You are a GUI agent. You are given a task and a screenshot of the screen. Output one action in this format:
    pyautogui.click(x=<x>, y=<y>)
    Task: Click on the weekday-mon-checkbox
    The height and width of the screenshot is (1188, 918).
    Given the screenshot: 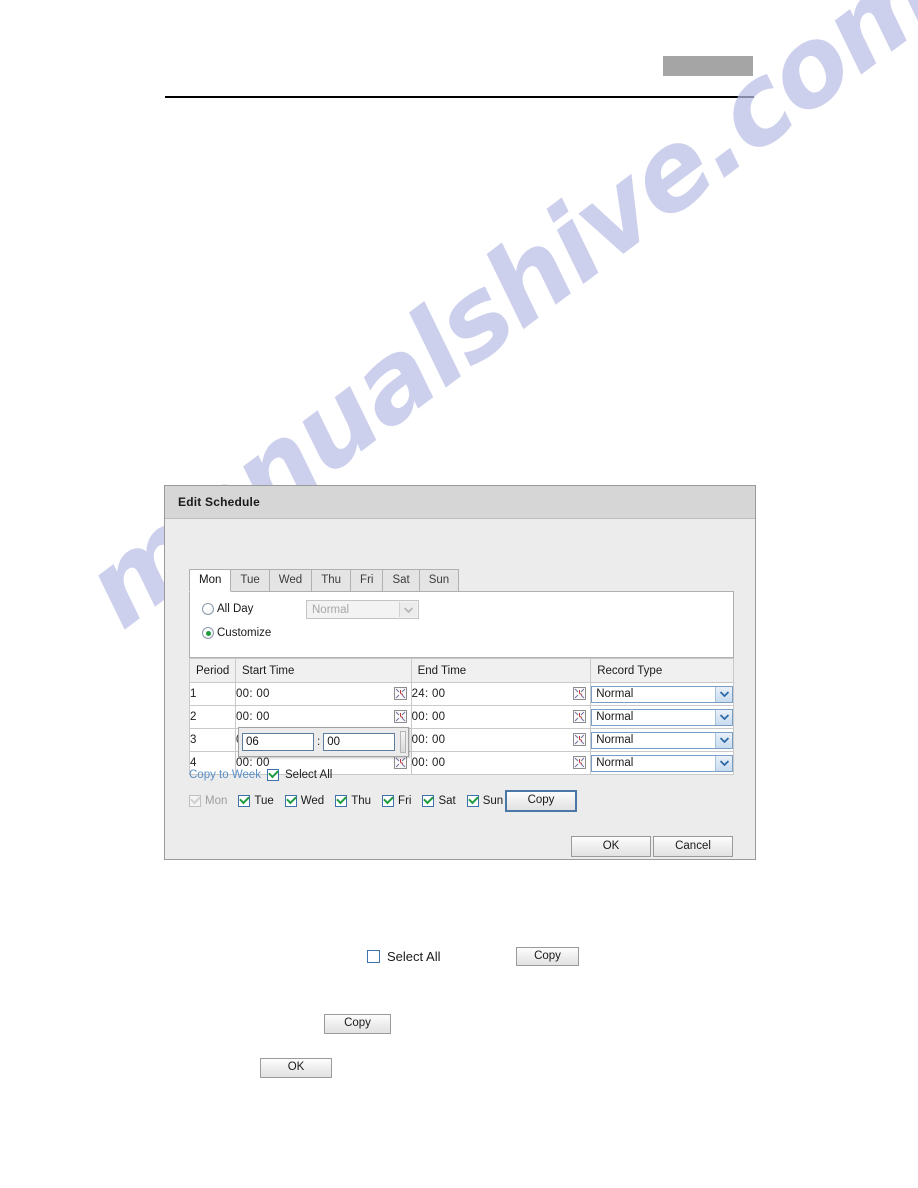 What is the action you would take?
    pyautogui.click(x=195, y=801)
    